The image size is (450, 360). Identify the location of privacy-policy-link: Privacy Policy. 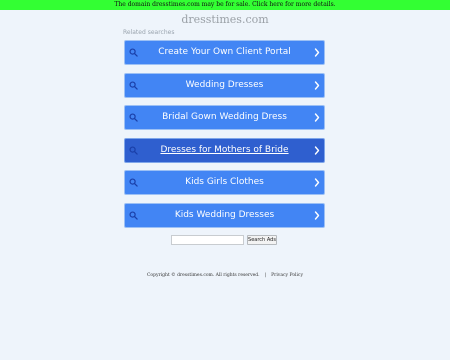
(287, 275).